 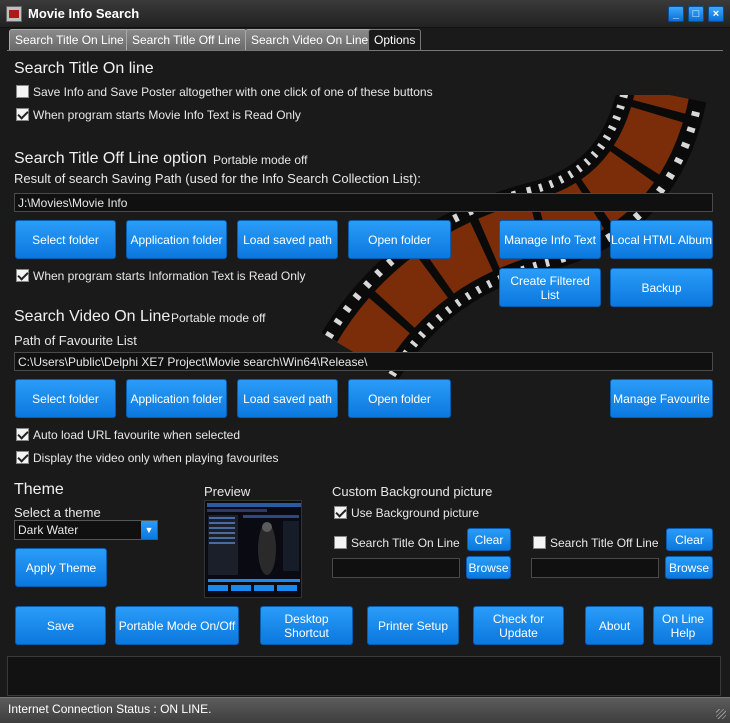 What do you see at coordinates (340, 542) in the screenshot?
I see `bg-online-checkbox` at bounding box center [340, 542].